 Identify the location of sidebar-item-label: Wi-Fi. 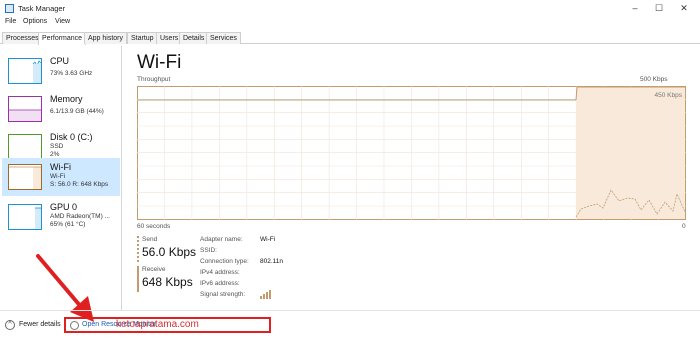
(60, 167).